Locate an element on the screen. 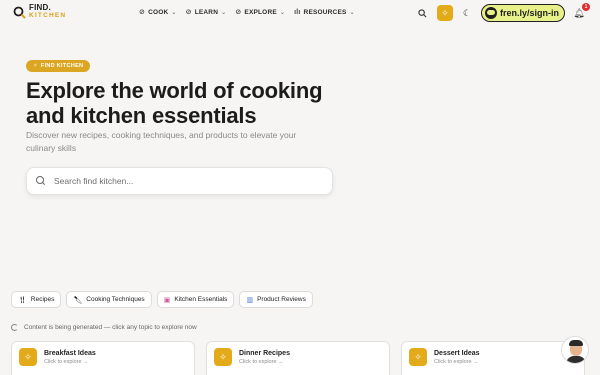 The width and height of the screenshot is (600, 375). nav-resources: ılı RESOURCES ⌄ is located at coordinates (324, 12).